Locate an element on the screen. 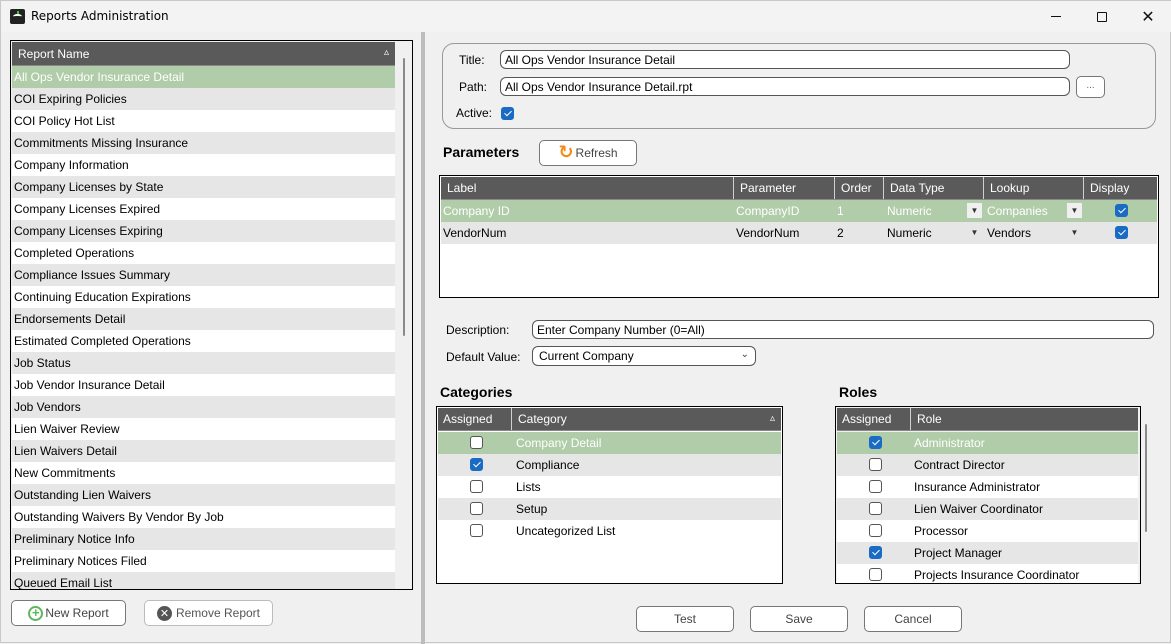 The width and height of the screenshot is (1171, 644). scrollbar-thumb is located at coordinates (404, 197).